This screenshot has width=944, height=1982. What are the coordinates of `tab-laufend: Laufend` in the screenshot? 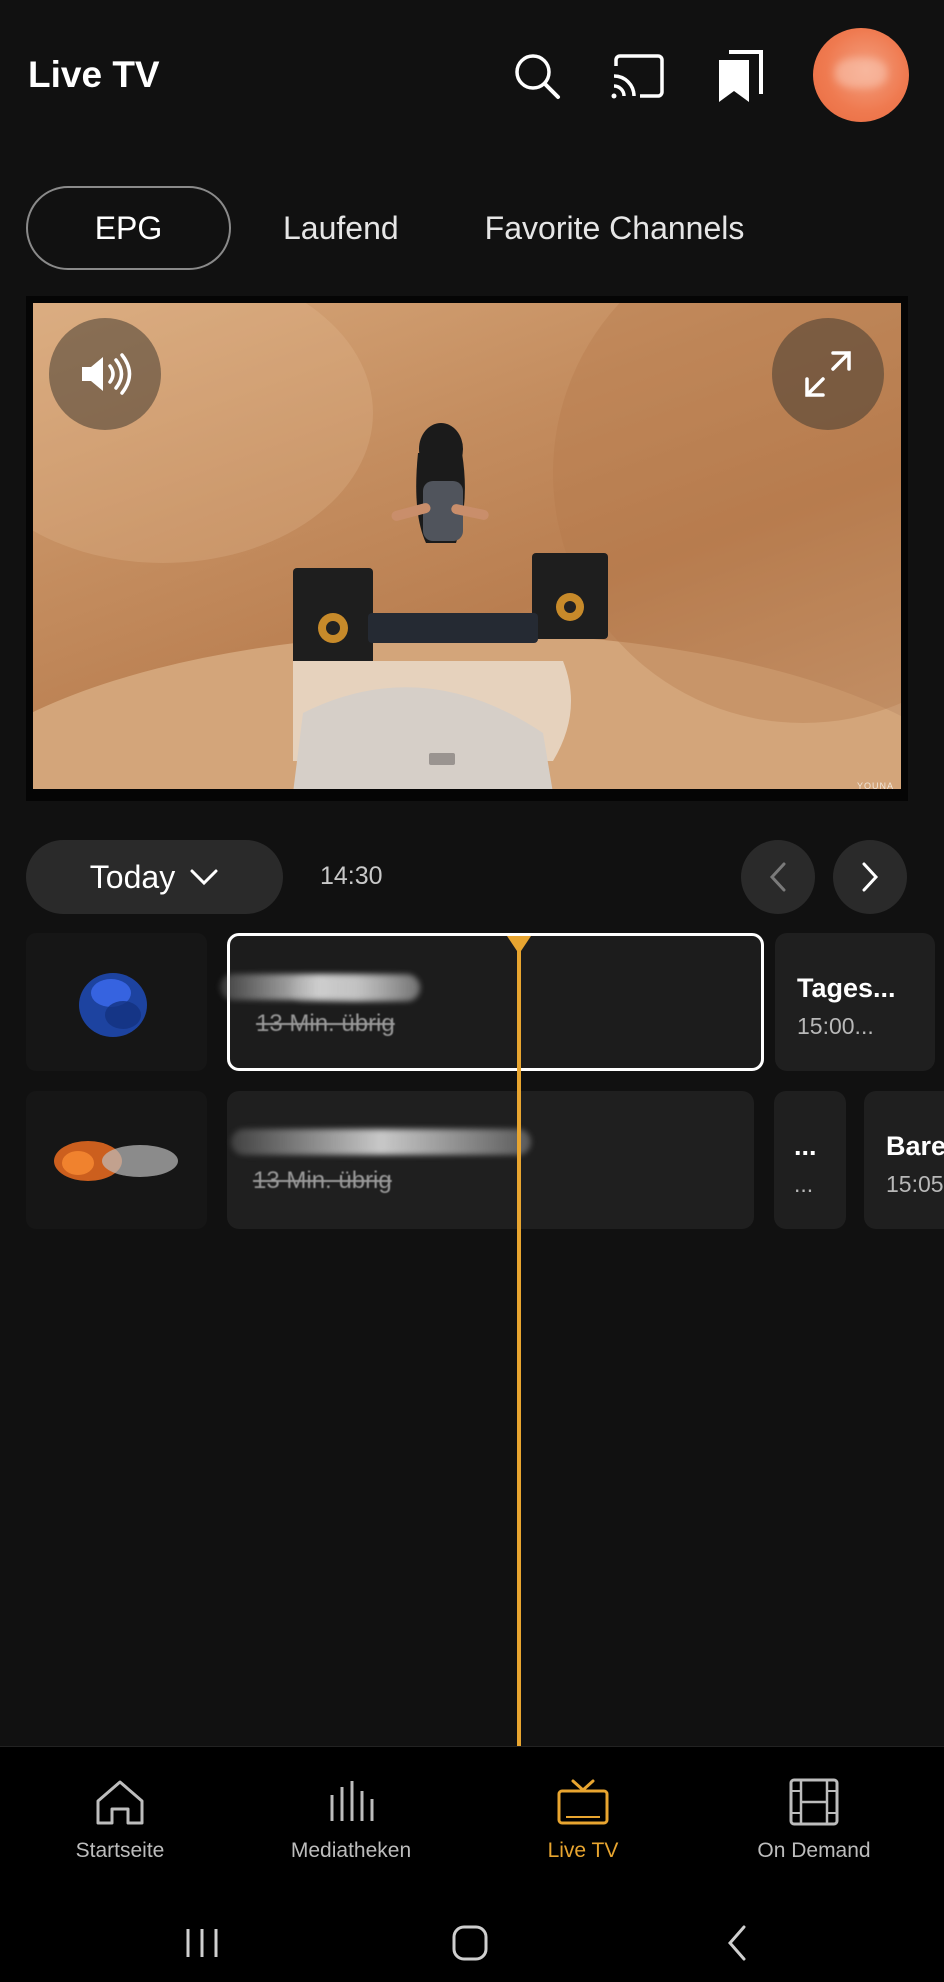 It's located at (341, 228).